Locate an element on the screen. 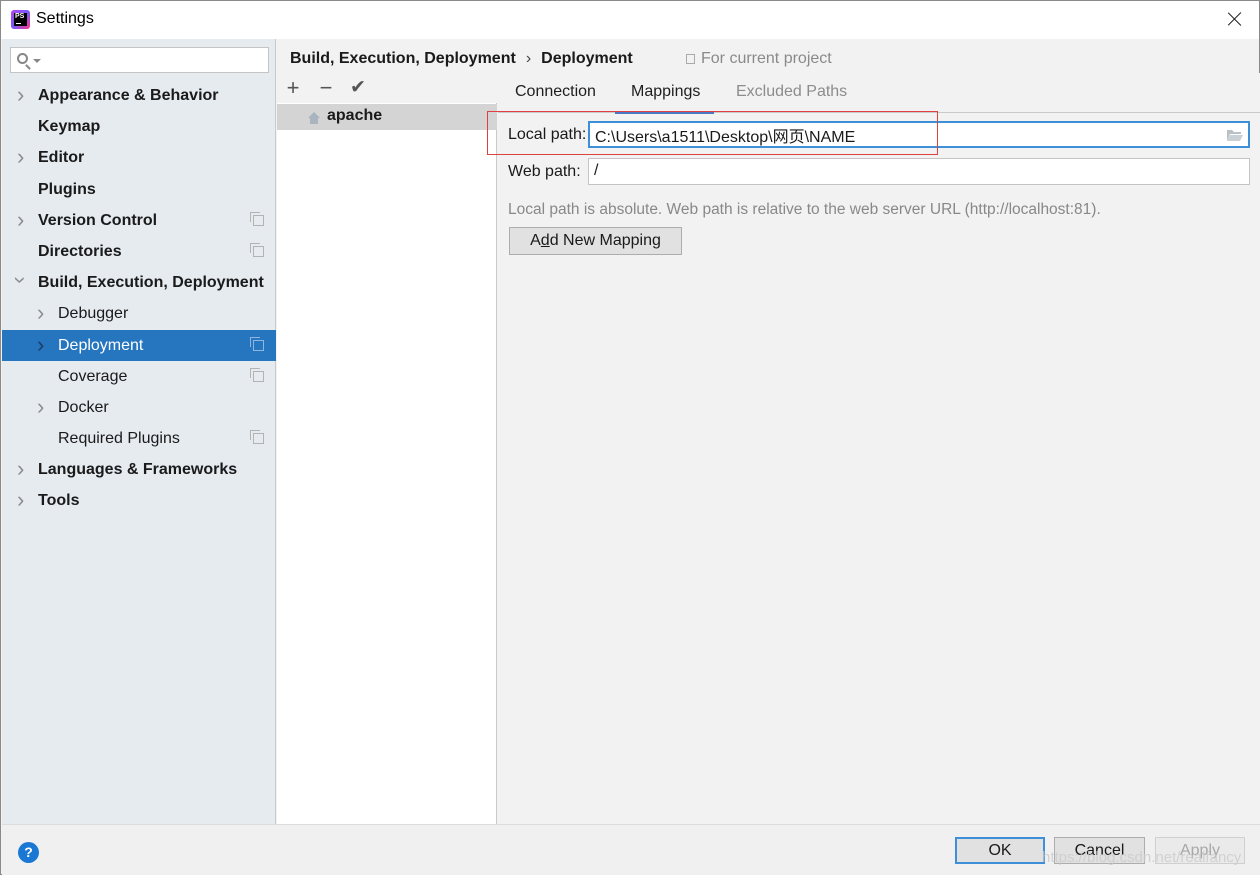 Image resolution: width=1260 pixels, height=875 pixels. scope-label: For current project is located at coordinates (766, 58).